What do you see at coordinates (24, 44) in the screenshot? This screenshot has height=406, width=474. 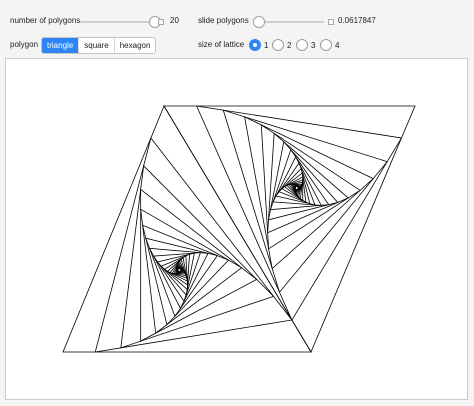 I see `polygon-label: polygon` at bounding box center [24, 44].